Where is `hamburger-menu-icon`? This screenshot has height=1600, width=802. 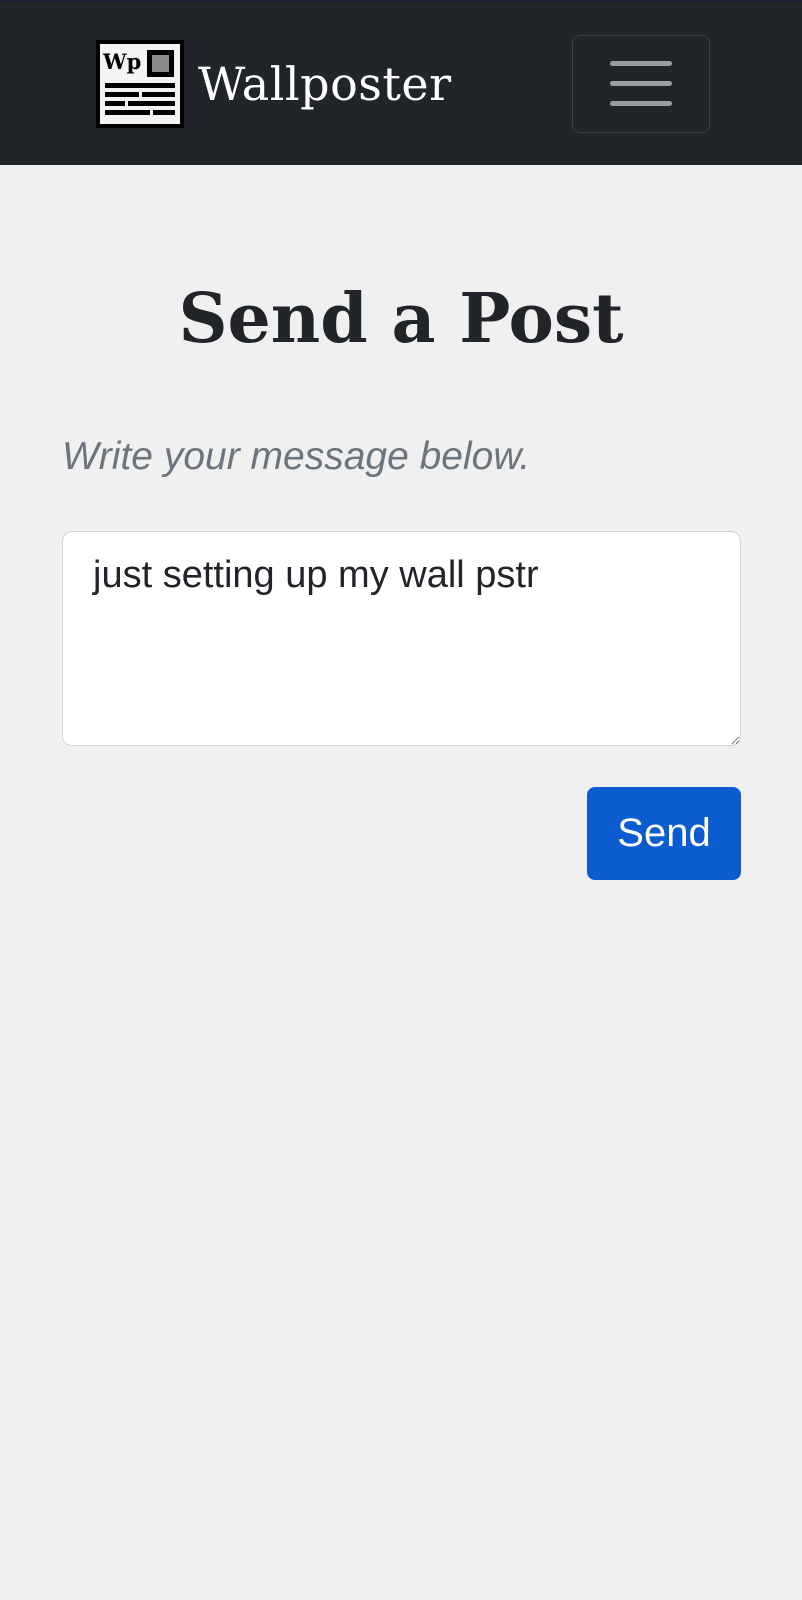 hamburger-menu-icon is located at coordinates (641, 83).